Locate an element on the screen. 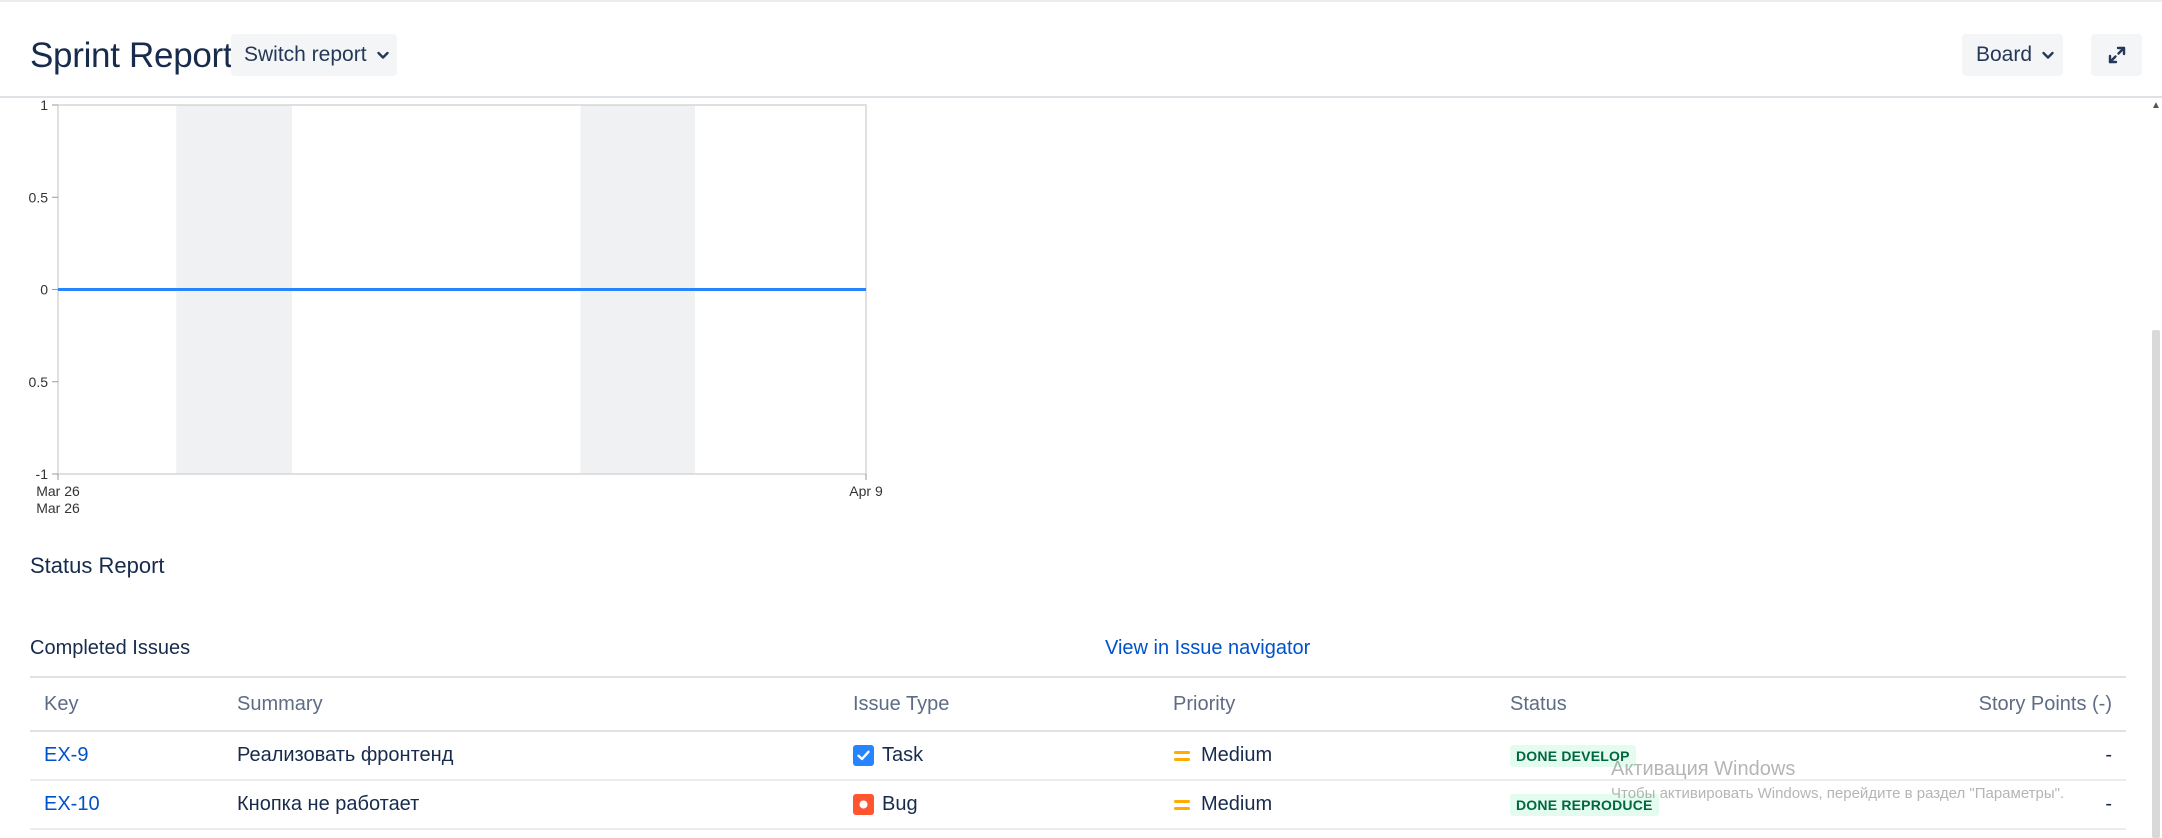 The width and height of the screenshot is (2162, 838). column-header-priority: Priority is located at coordinates (1341, 704).